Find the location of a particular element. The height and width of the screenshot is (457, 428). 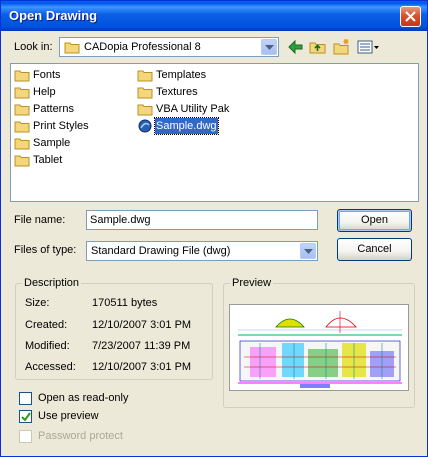

back-icon is located at coordinates (295, 47).